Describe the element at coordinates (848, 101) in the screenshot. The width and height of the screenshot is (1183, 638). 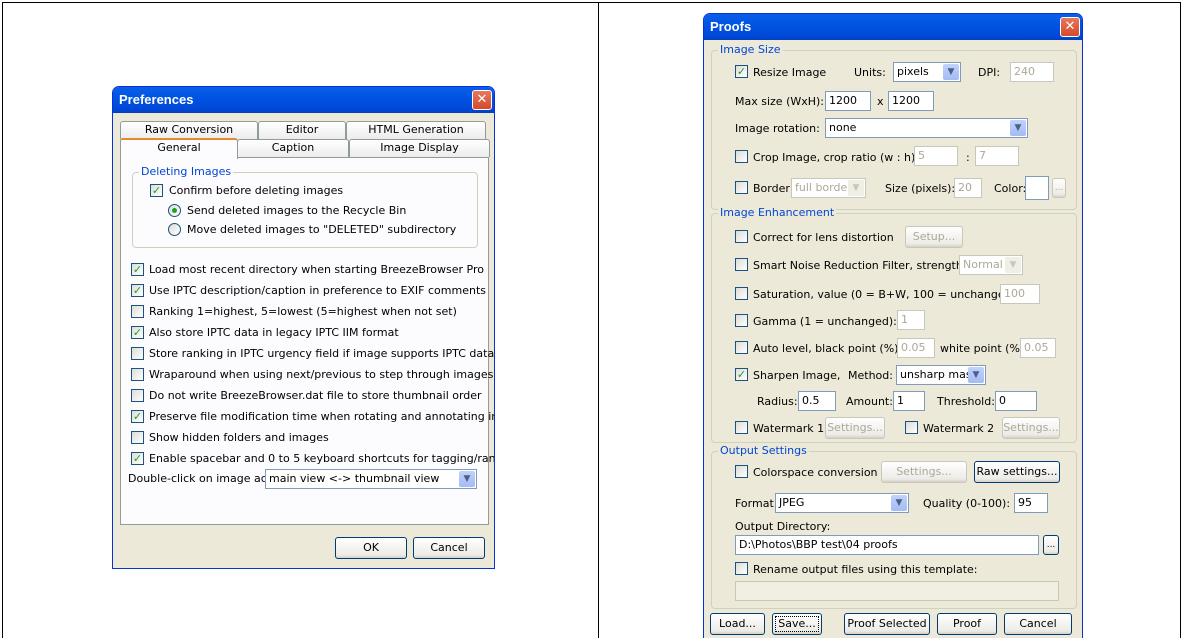
I see `width-input: 1200` at that location.